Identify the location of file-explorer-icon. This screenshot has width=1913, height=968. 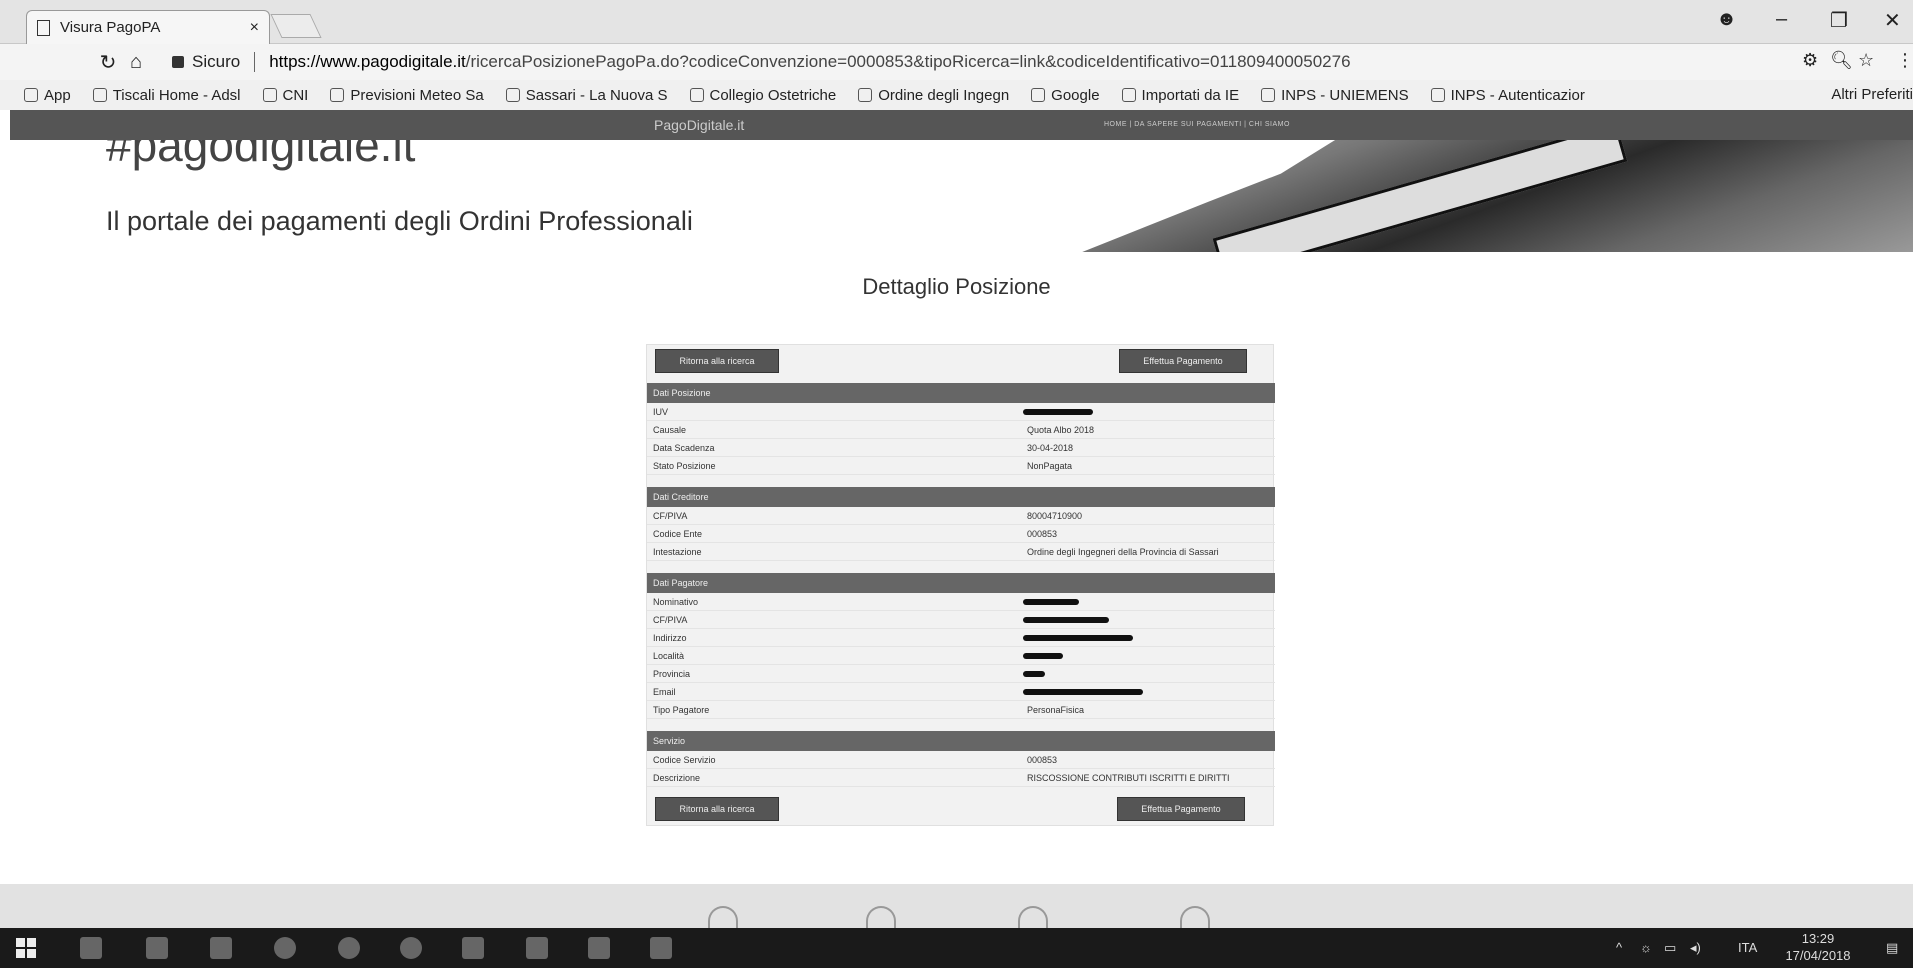
(157, 948).